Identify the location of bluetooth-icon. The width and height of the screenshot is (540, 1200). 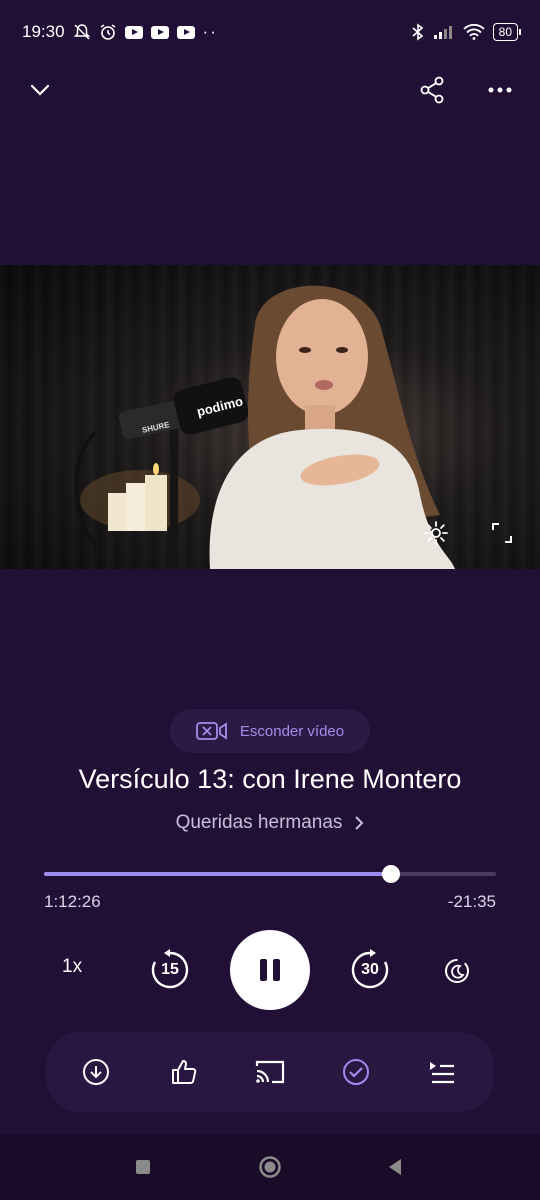
(417, 32).